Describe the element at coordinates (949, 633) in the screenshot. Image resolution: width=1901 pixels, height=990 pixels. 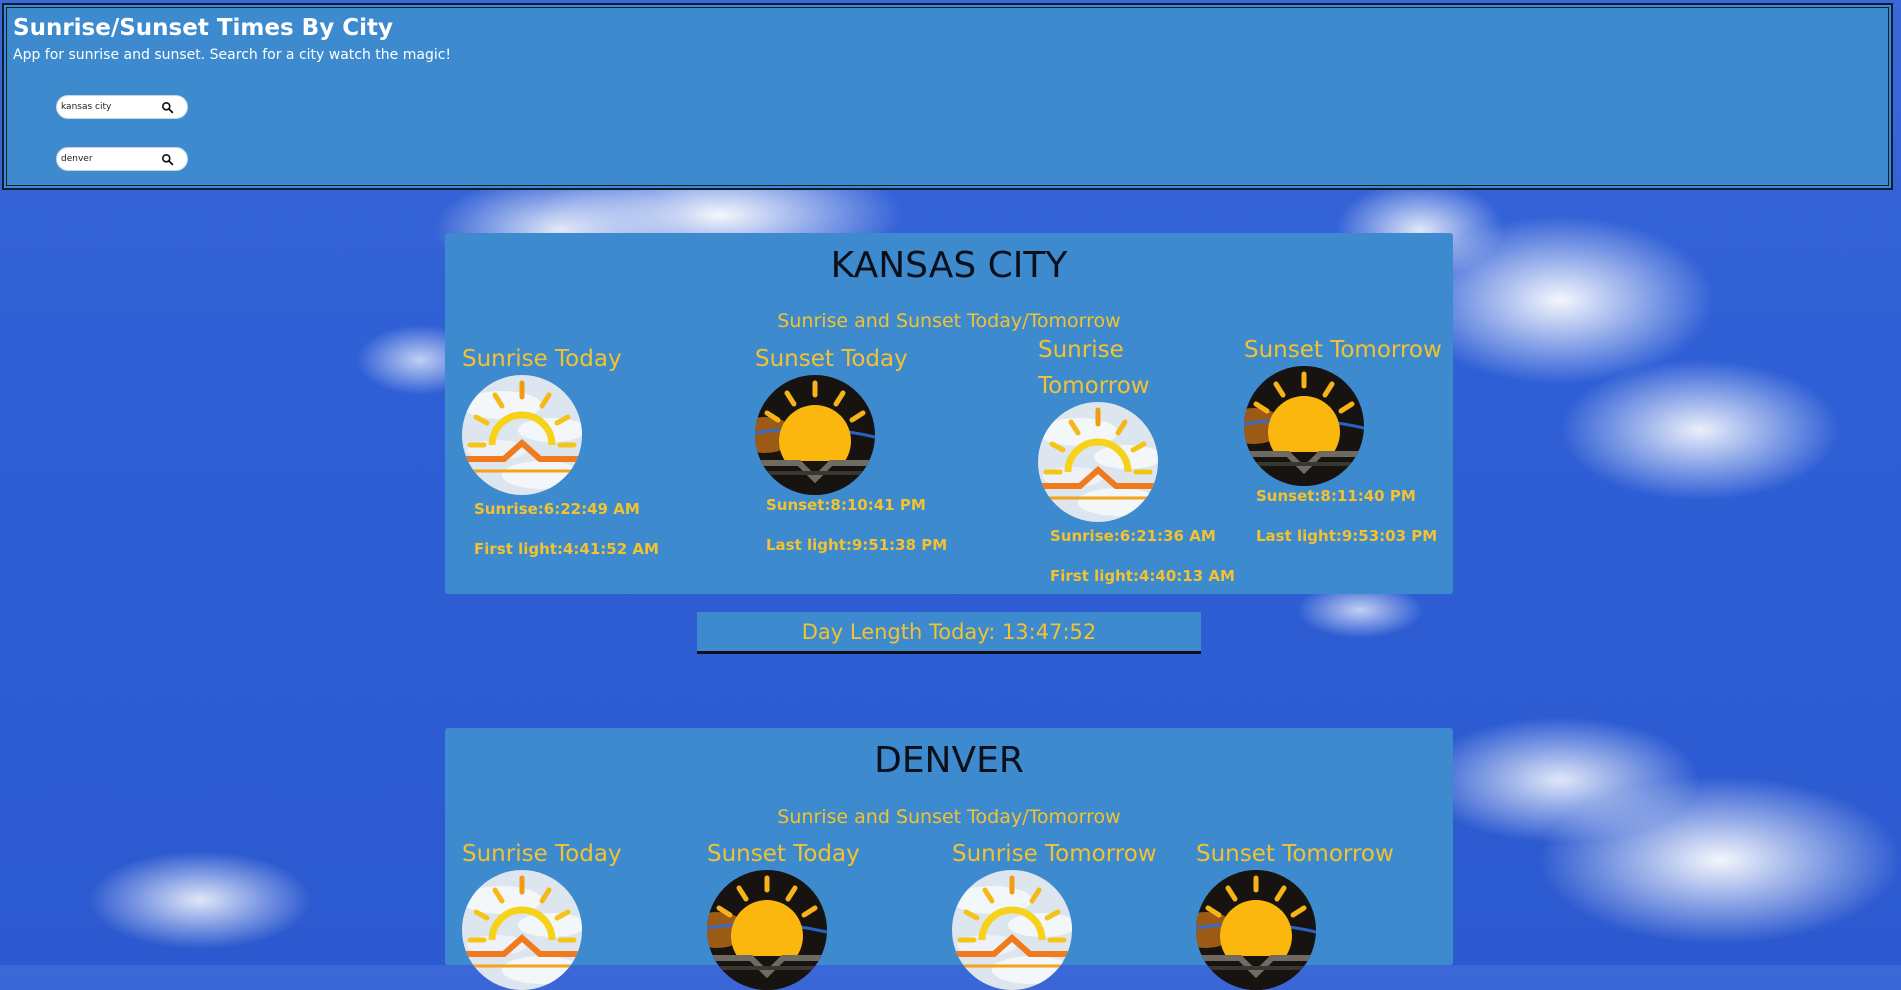
I see `day-length: Day Length Today: 13:47:52` at that location.